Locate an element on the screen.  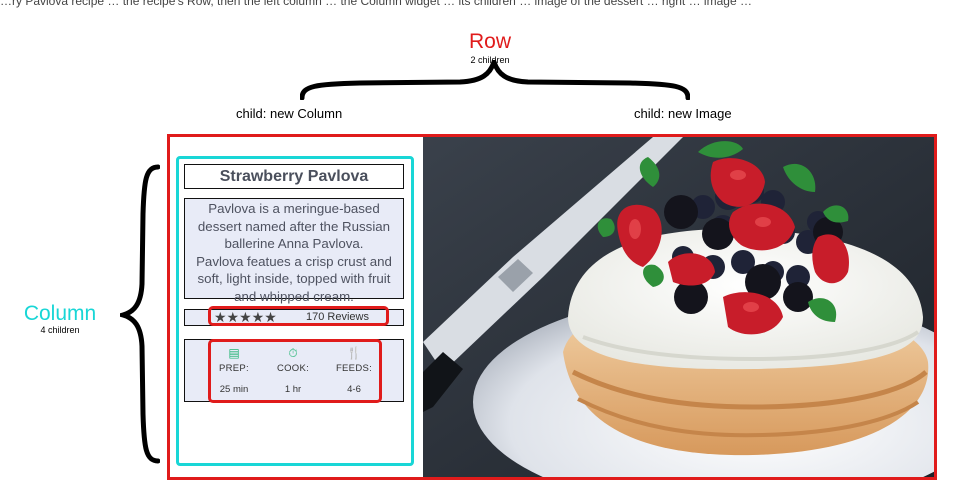
column-children-count: 4 children is located at coordinates (60, 330).